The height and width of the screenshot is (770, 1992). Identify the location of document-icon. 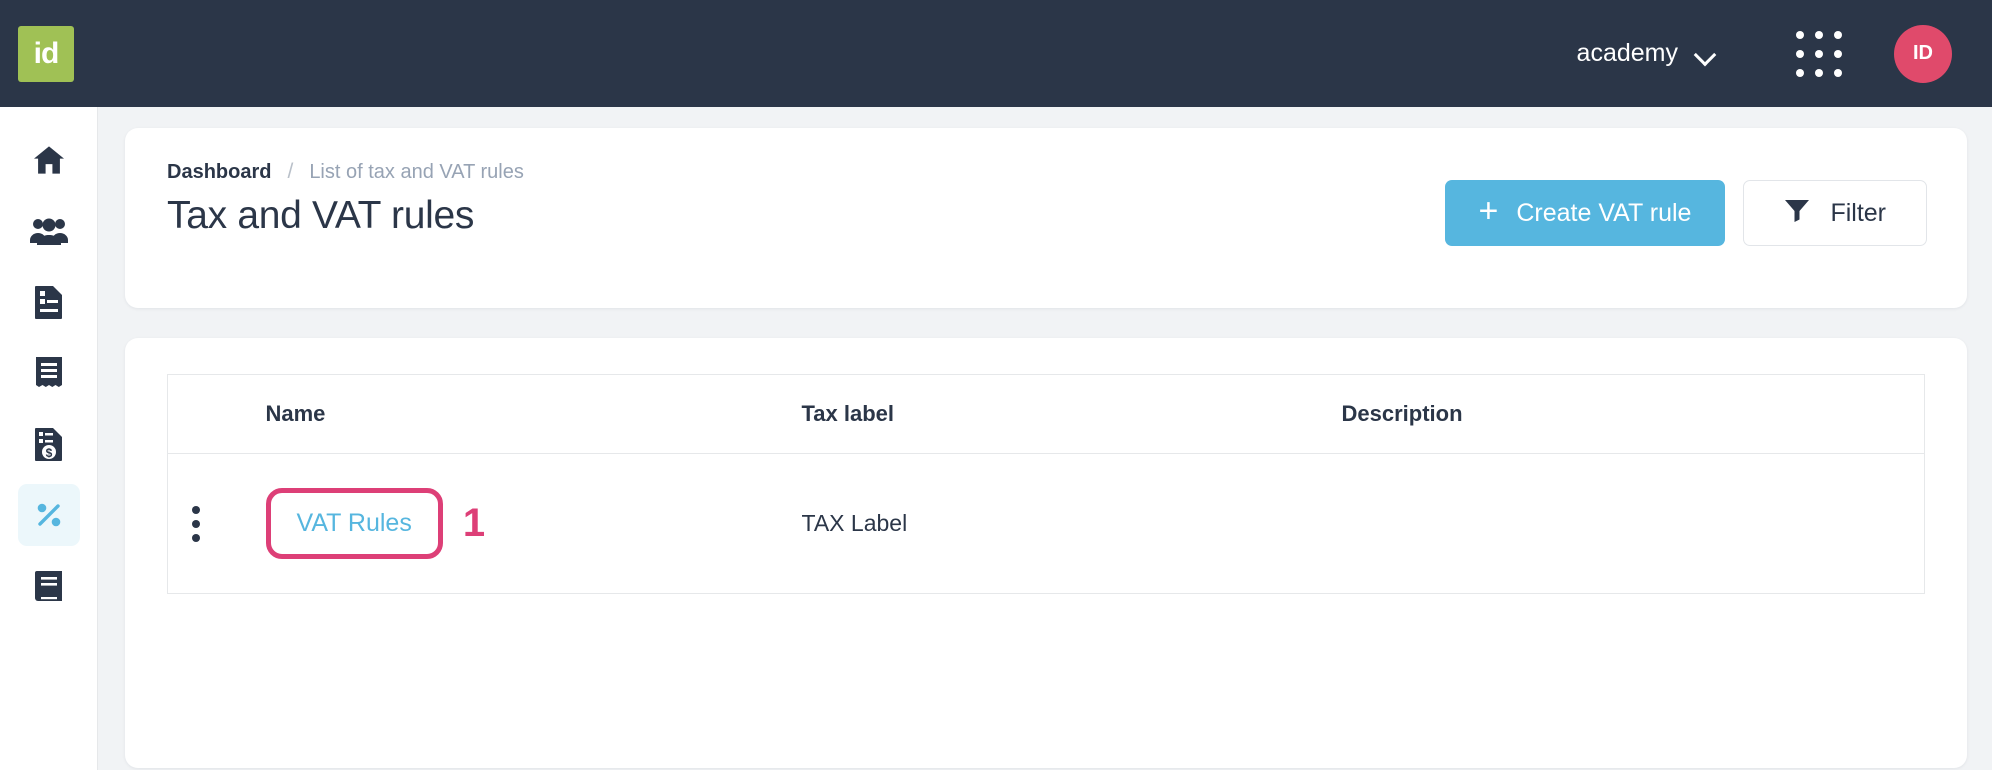
(49, 302).